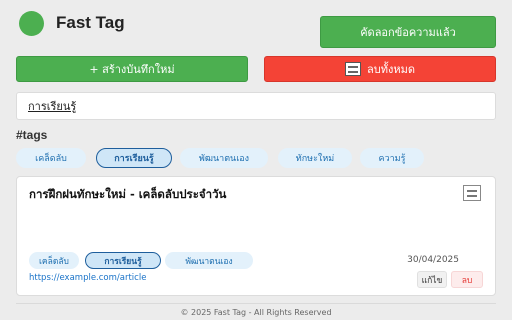 Image resolution: width=512 pixels, height=320 pixels. What do you see at coordinates (128, 194) in the screenshot?
I see `note-title: การฝึกฝนทักษะใหม่ - เคล็ดลับประจำวัน` at bounding box center [128, 194].